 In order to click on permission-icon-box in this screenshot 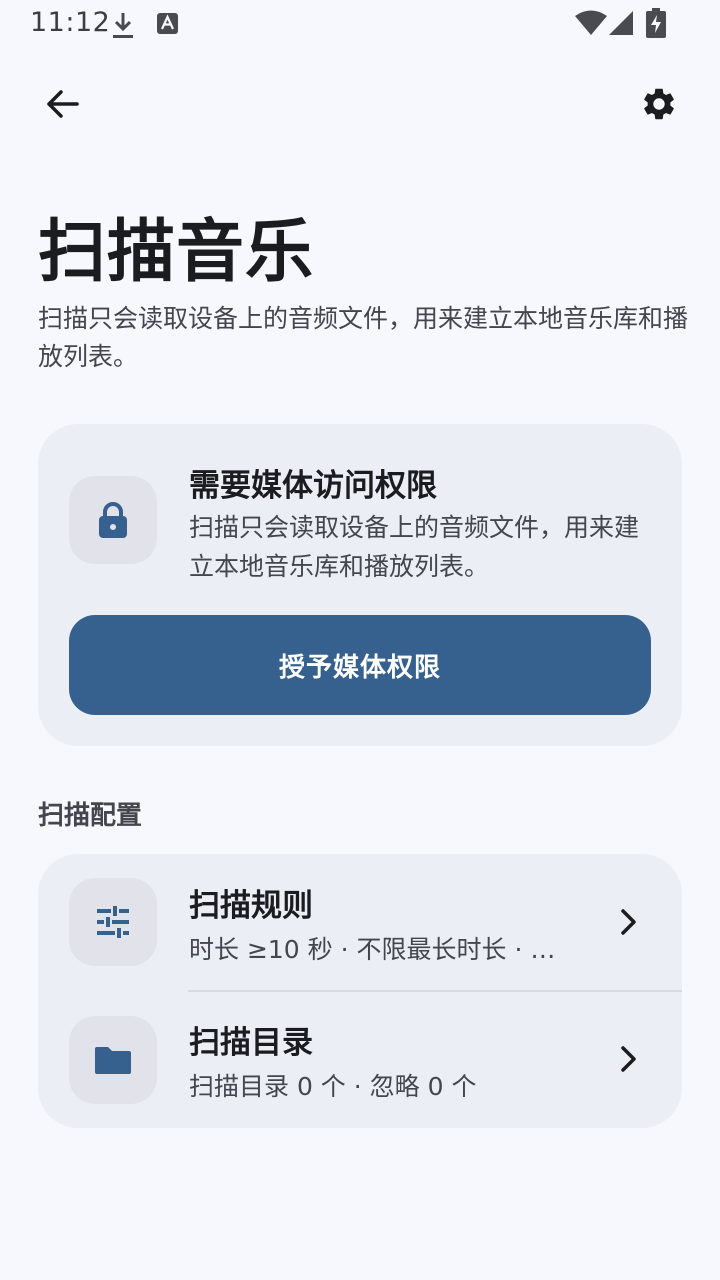, I will do `click(113, 520)`.